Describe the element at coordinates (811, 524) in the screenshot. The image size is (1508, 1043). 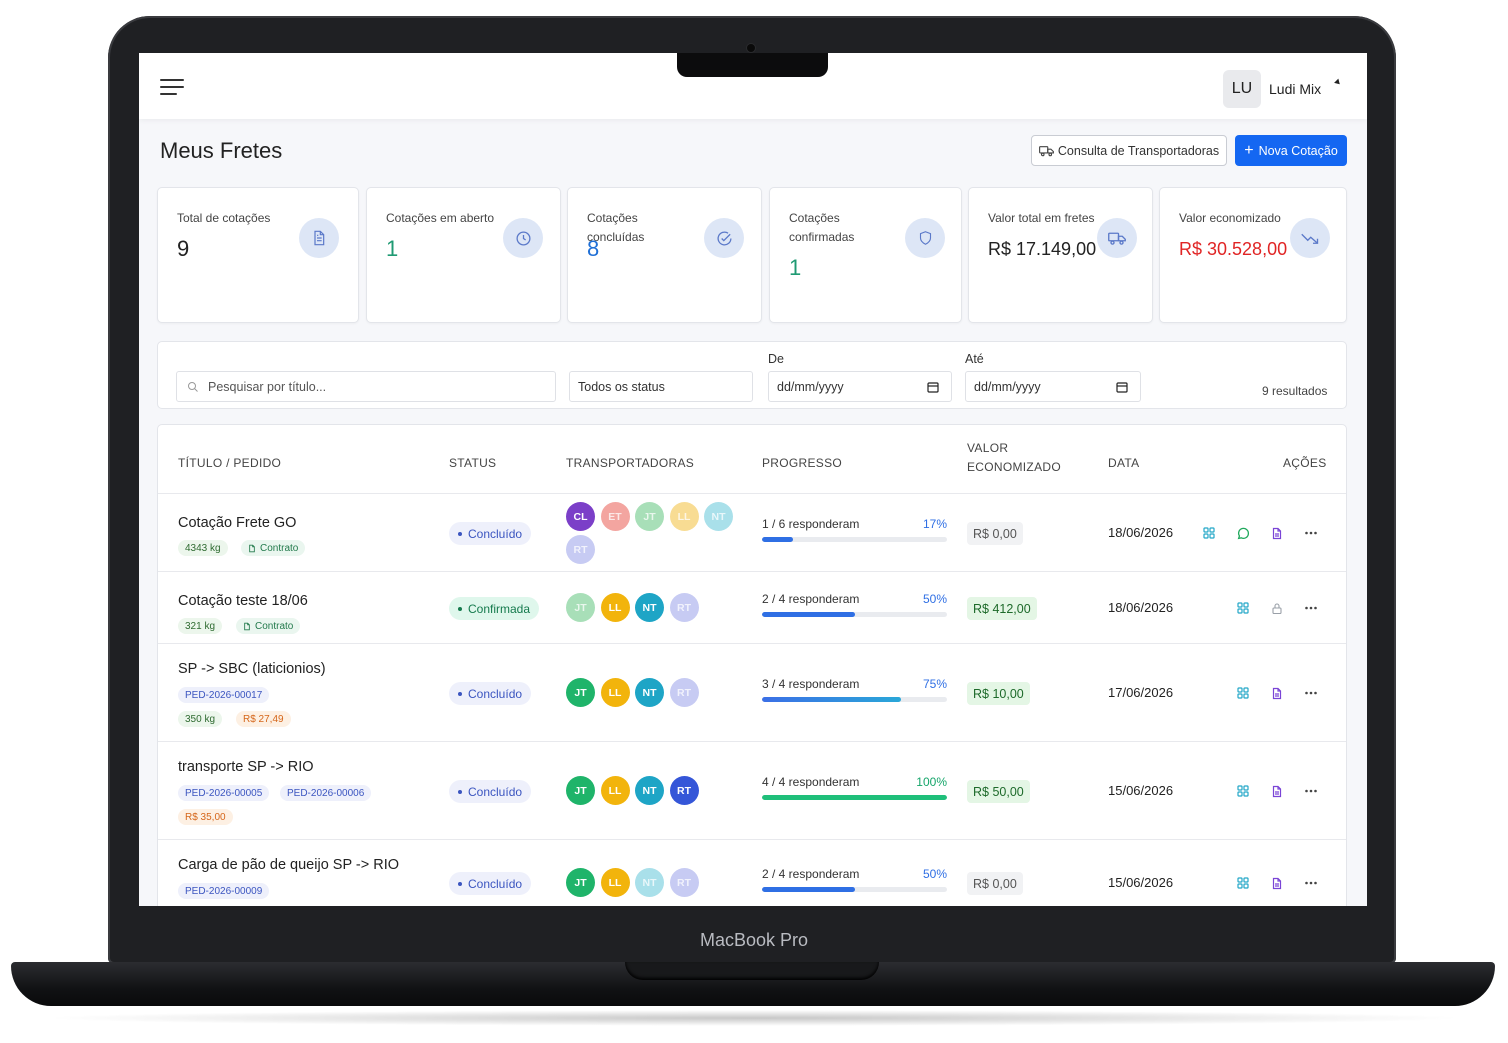
I see `progress-text: 1 / 6 responderam` at that location.